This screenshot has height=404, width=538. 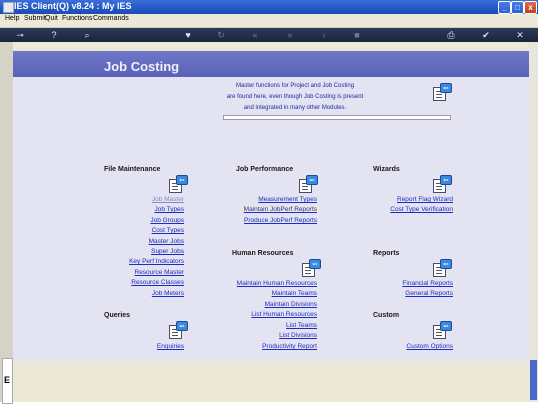 I want to click on link-enquiries: Enquiries, so click(x=170, y=346).